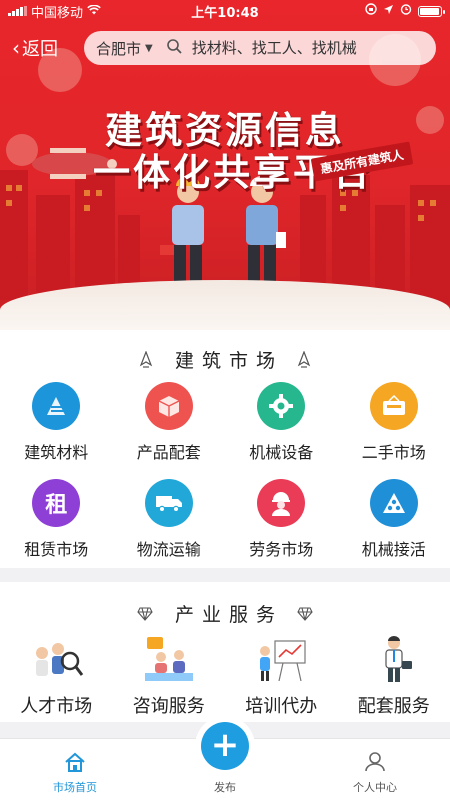 This screenshot has width=450, height=800. Describe the element at coordinates (168, 706) in the screenshot. I see `service-item-label: 咨询服务` at that location.